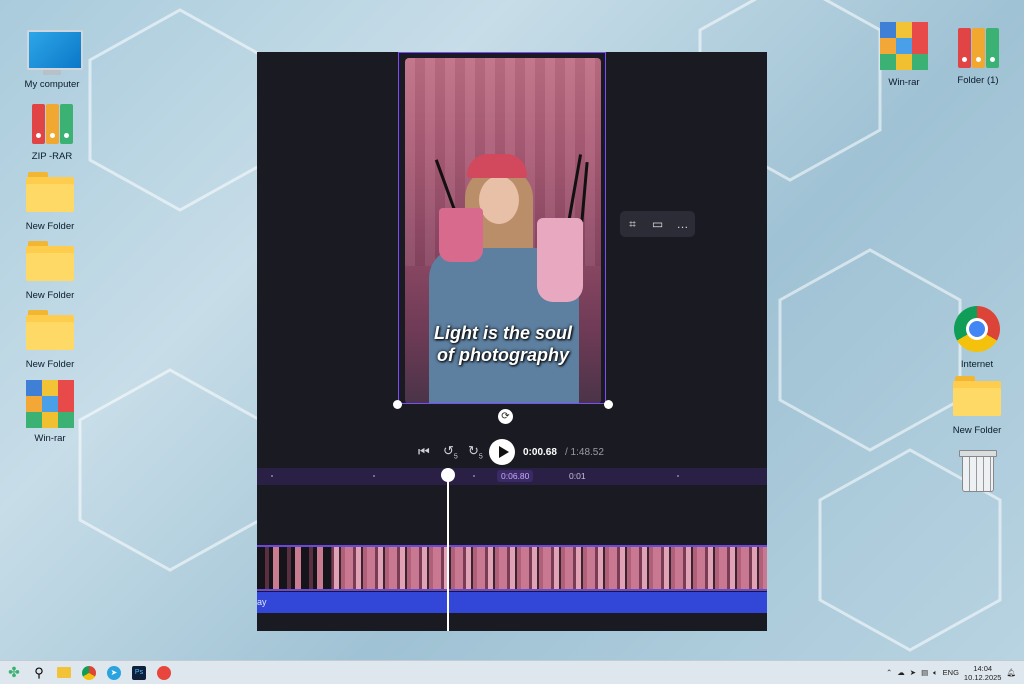 The image size is (1024, 684). What do you see at coordinates (913, 672) in the screenshot?
I see `telegram-tray-icon: ➤` at bounding box center [913, 672].